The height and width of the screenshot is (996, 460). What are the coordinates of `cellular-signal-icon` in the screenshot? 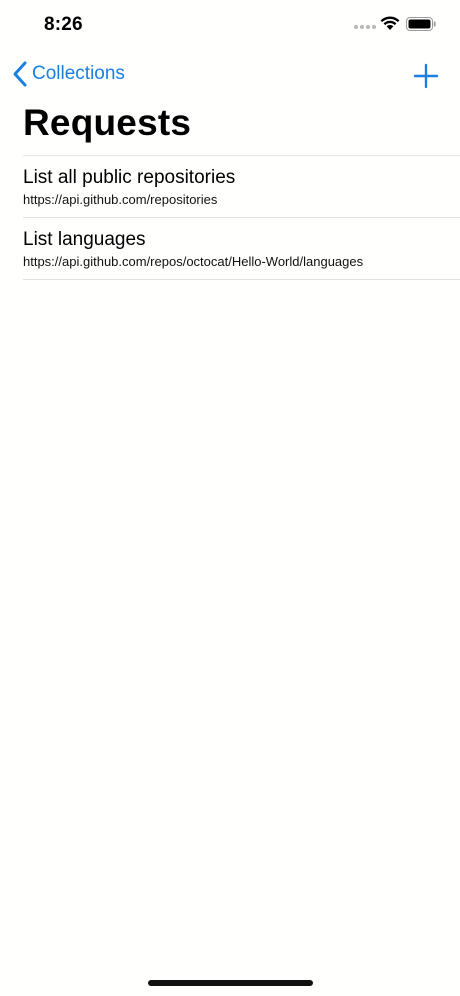 It's located at (365, 27).